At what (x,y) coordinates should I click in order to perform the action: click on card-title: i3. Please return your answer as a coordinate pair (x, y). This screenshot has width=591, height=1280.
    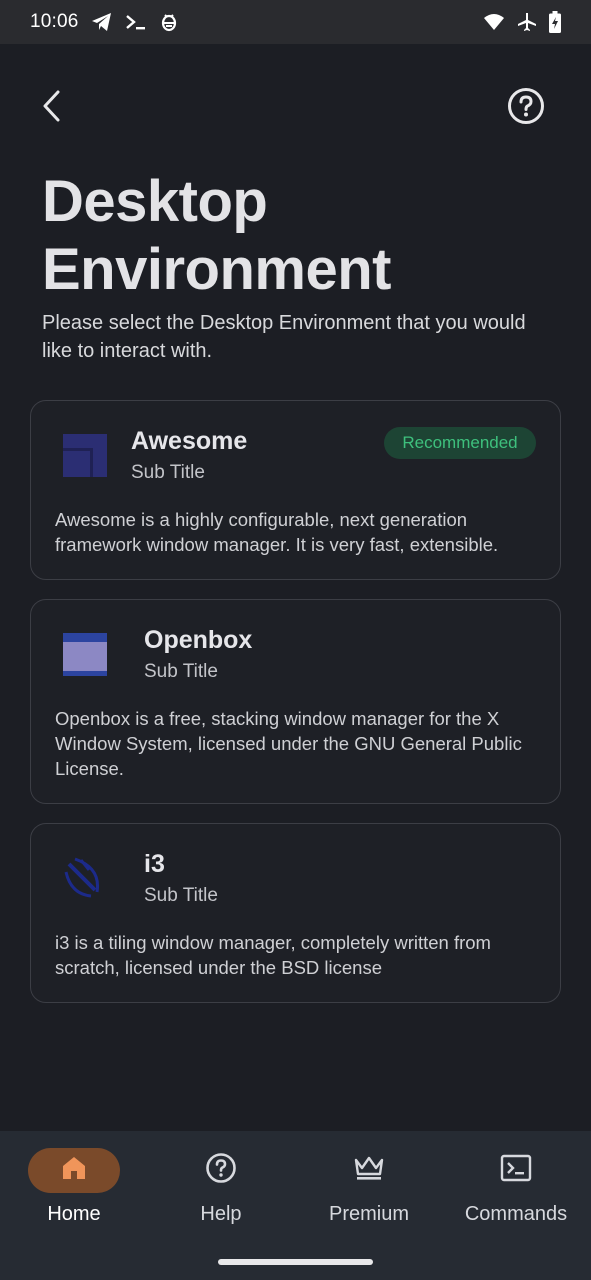
    Looking at the image, I should click on (154, 864).